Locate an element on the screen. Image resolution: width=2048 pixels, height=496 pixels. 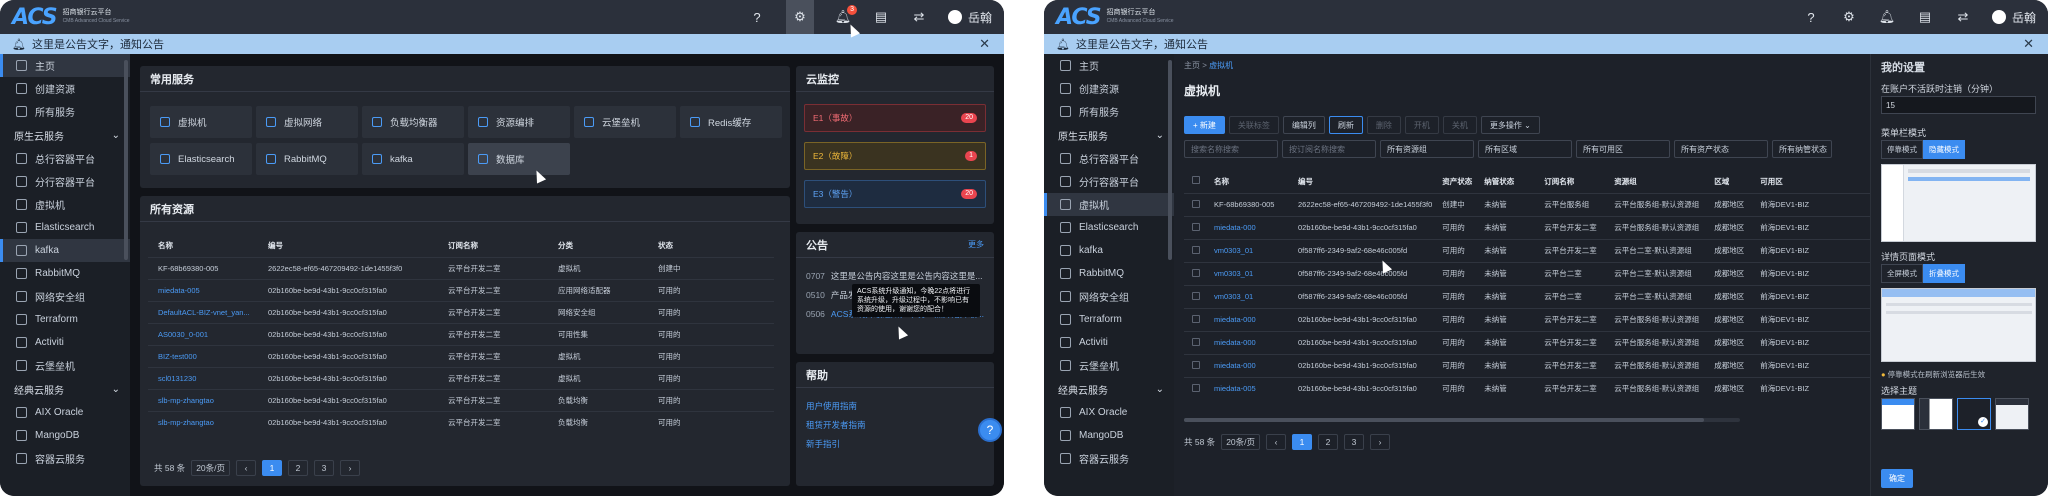
edit-columns-button: 编辑列 is located at coordinates (1303, 125).